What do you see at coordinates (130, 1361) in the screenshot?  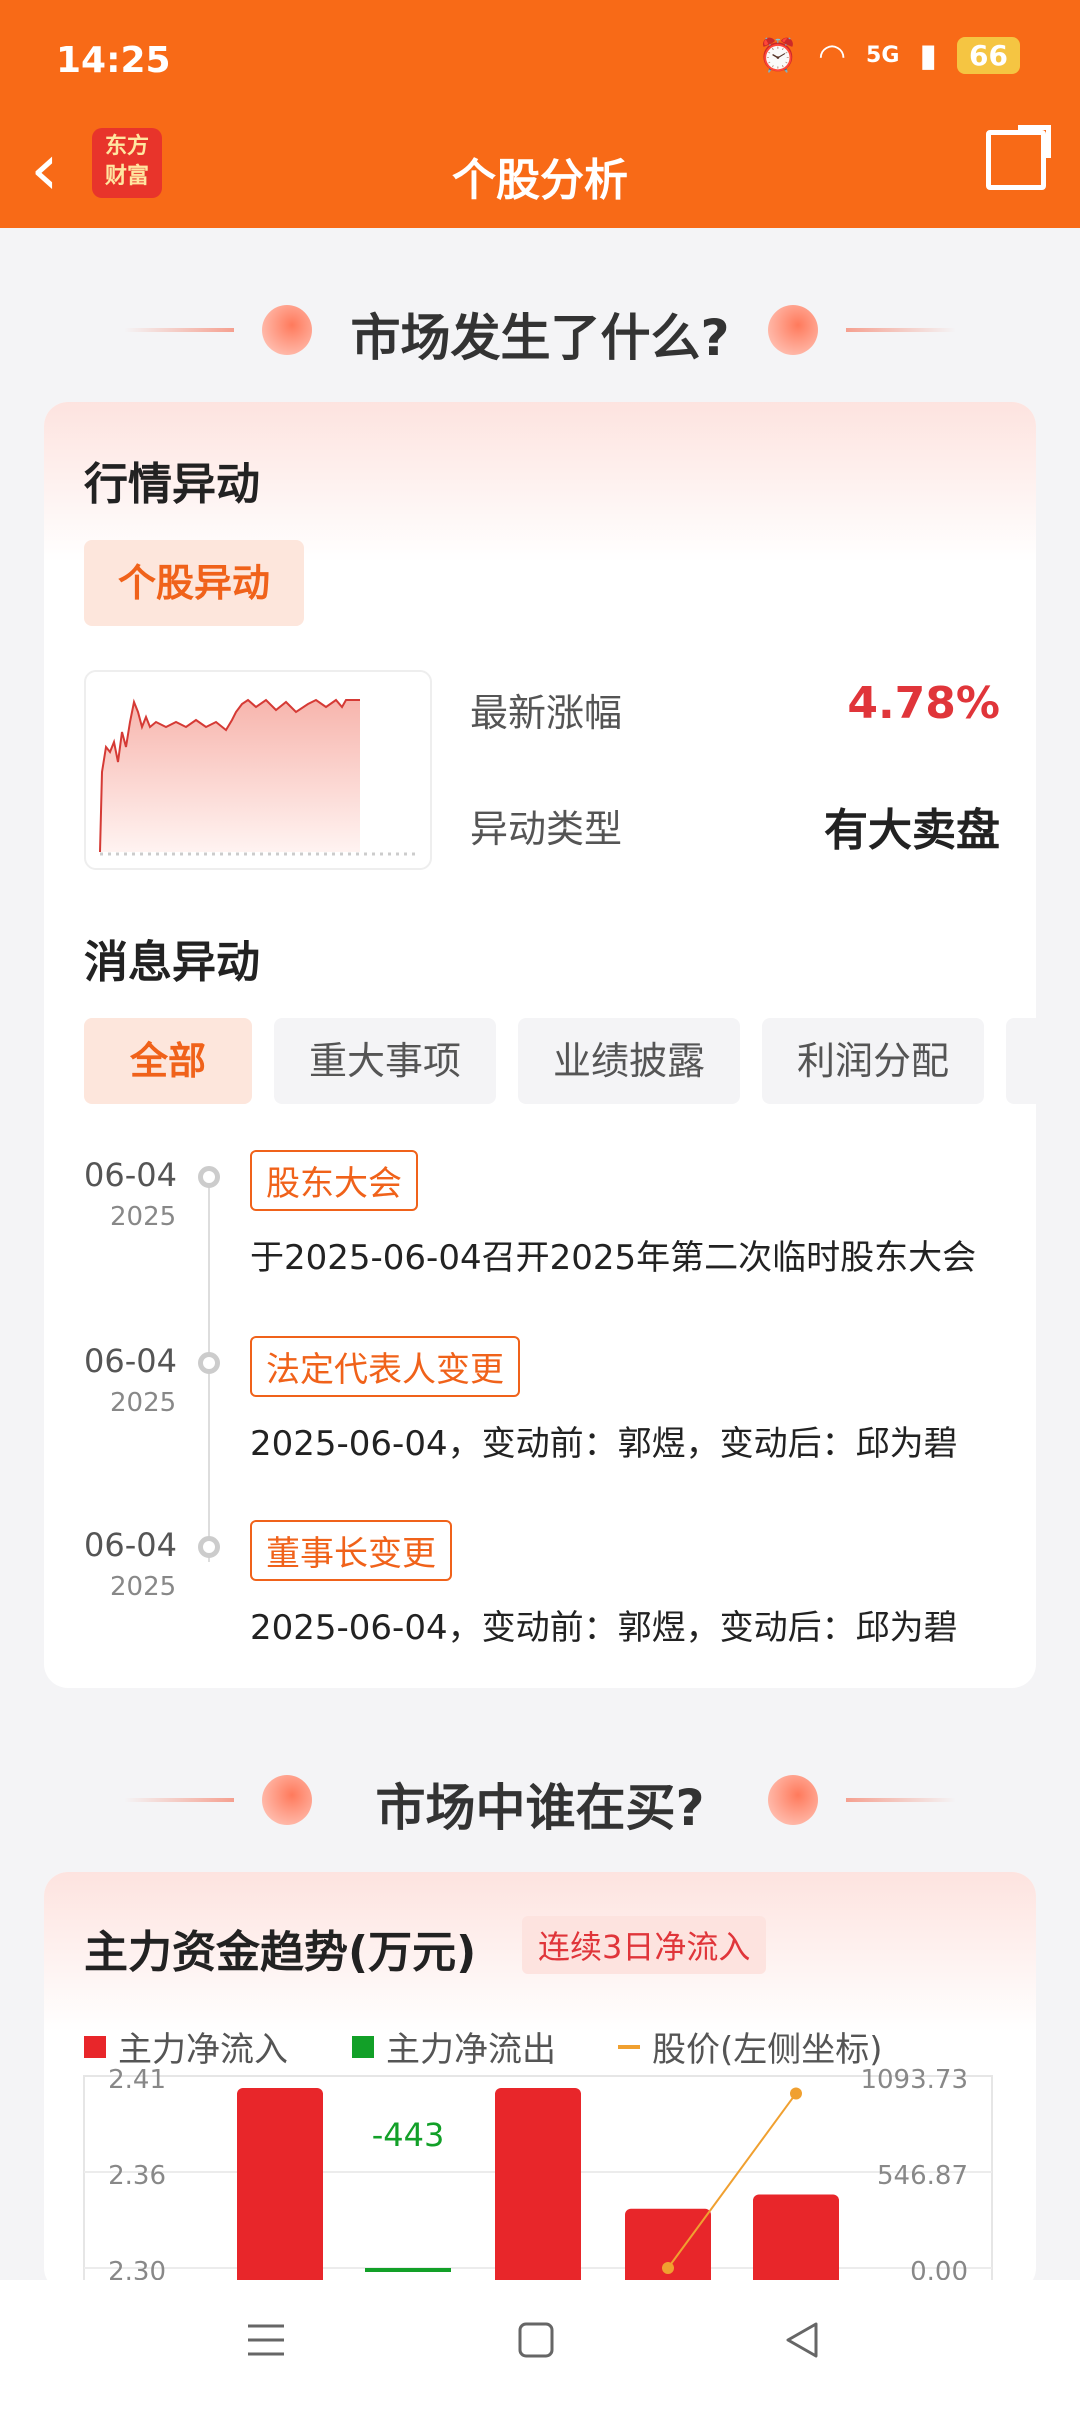 I see `news-date-2: 06-04` at bounding box center [130, 1361].